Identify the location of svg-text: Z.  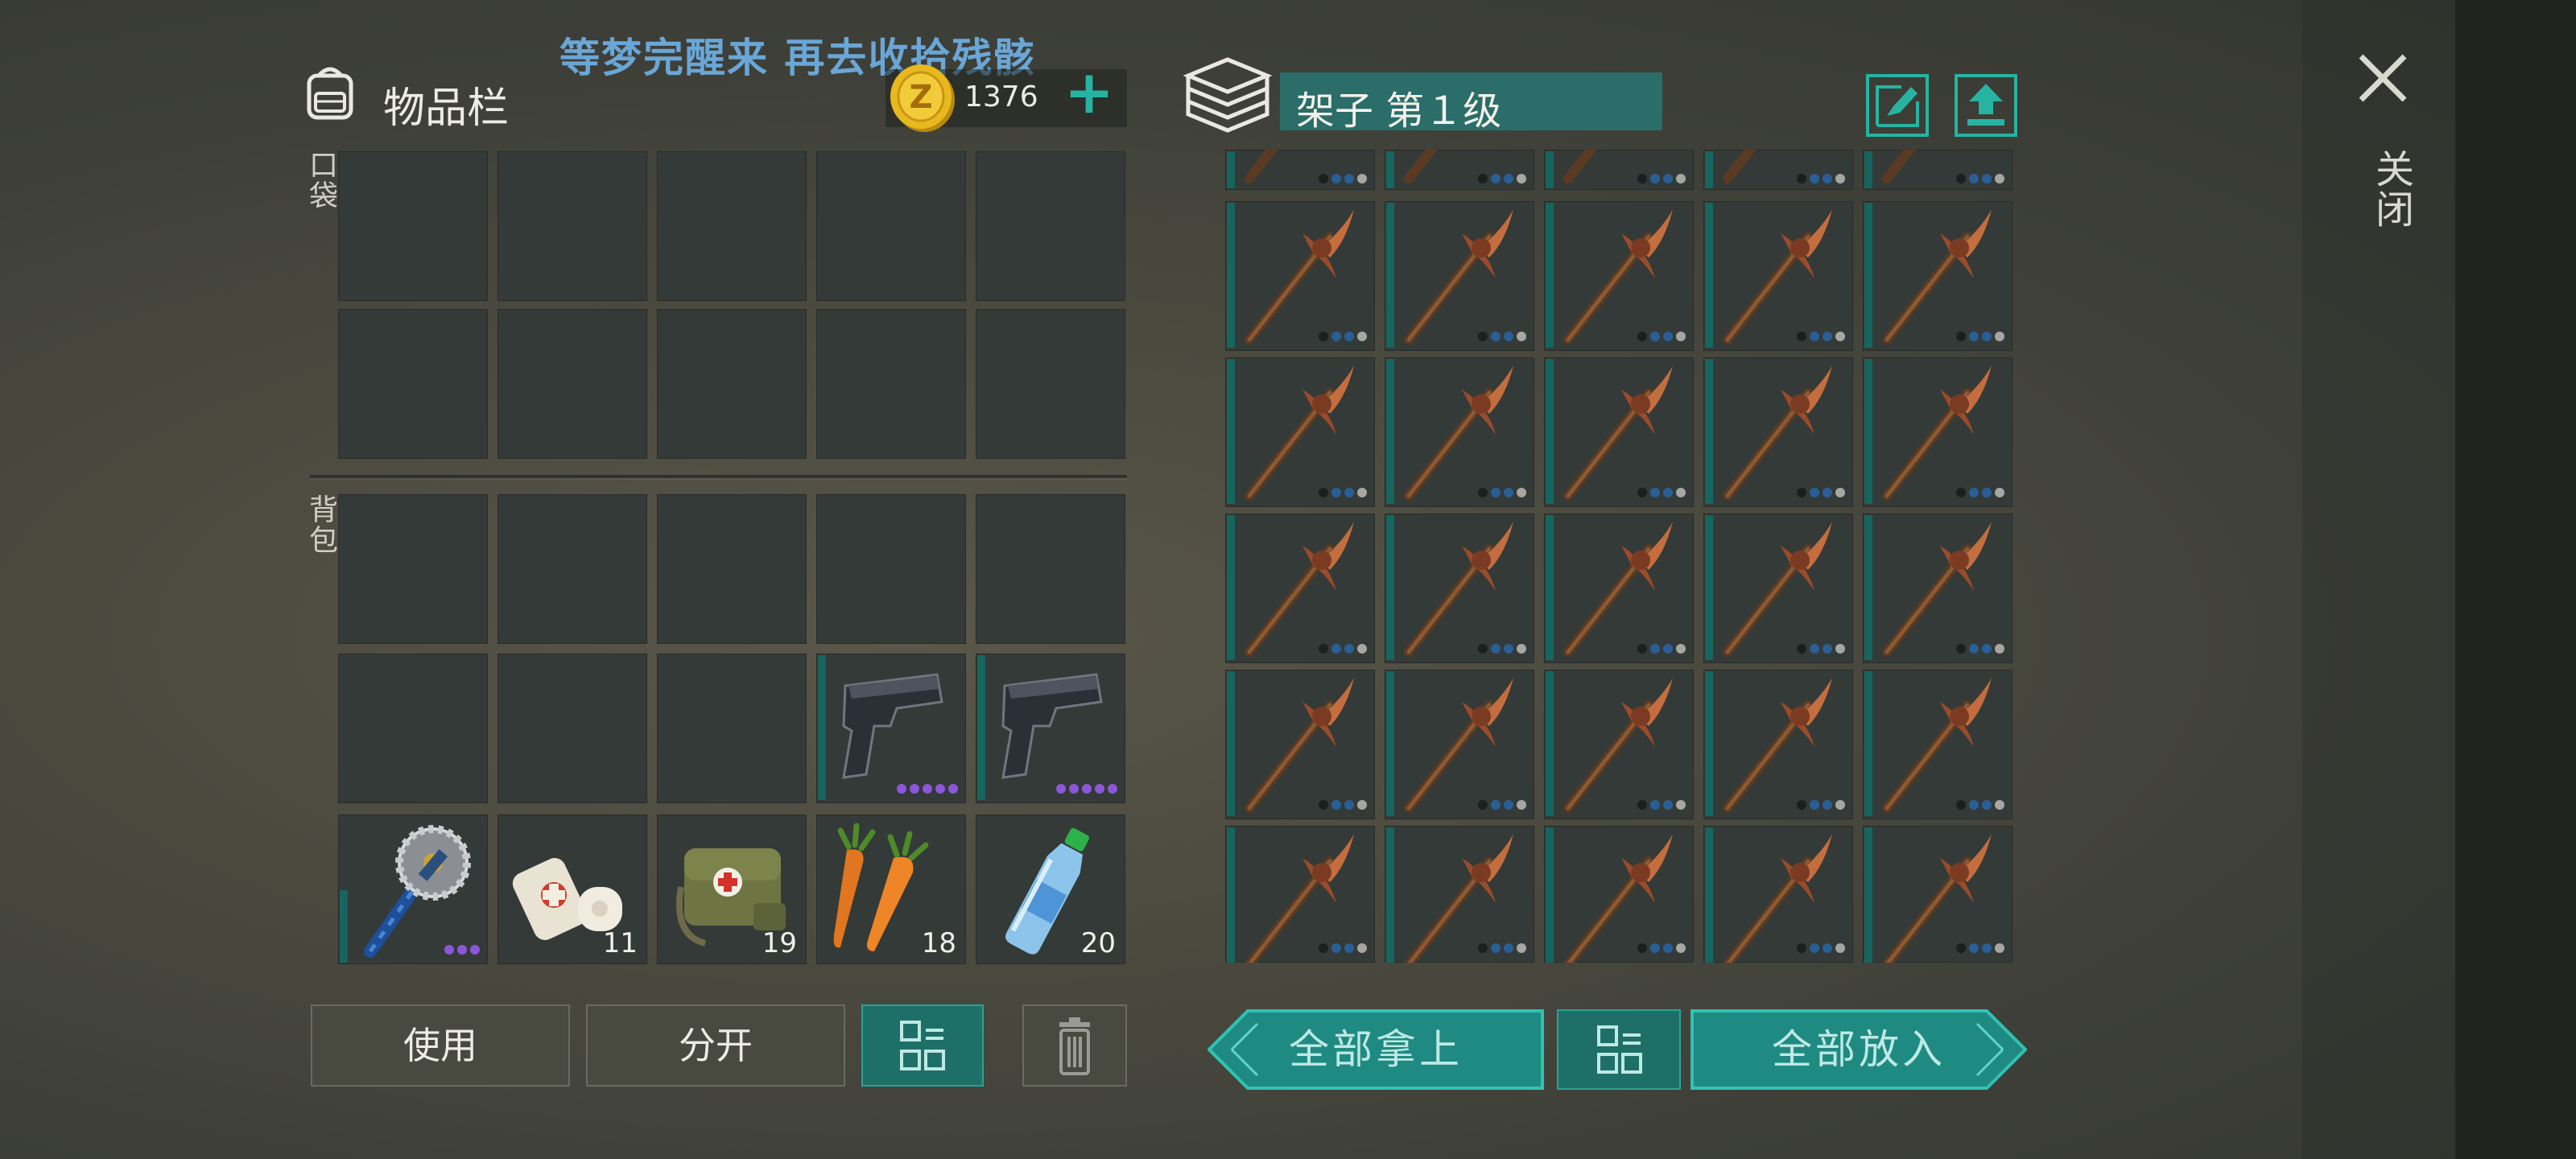
(920, 97).